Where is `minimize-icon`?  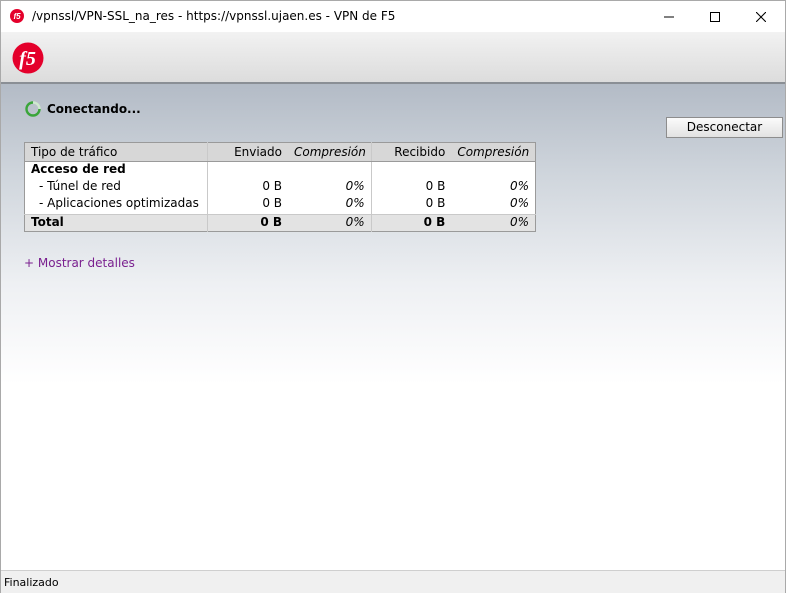 minimize-icon is located at coordinates (669, 16).